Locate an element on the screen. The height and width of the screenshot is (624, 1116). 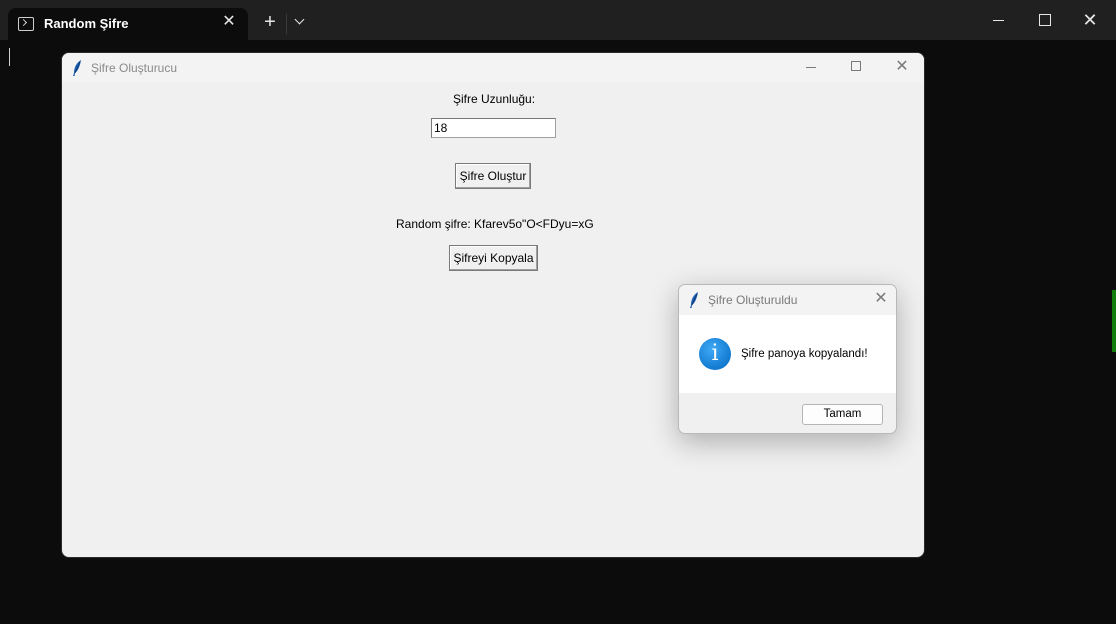
info-icon: i is located at coordinates (715, 354).